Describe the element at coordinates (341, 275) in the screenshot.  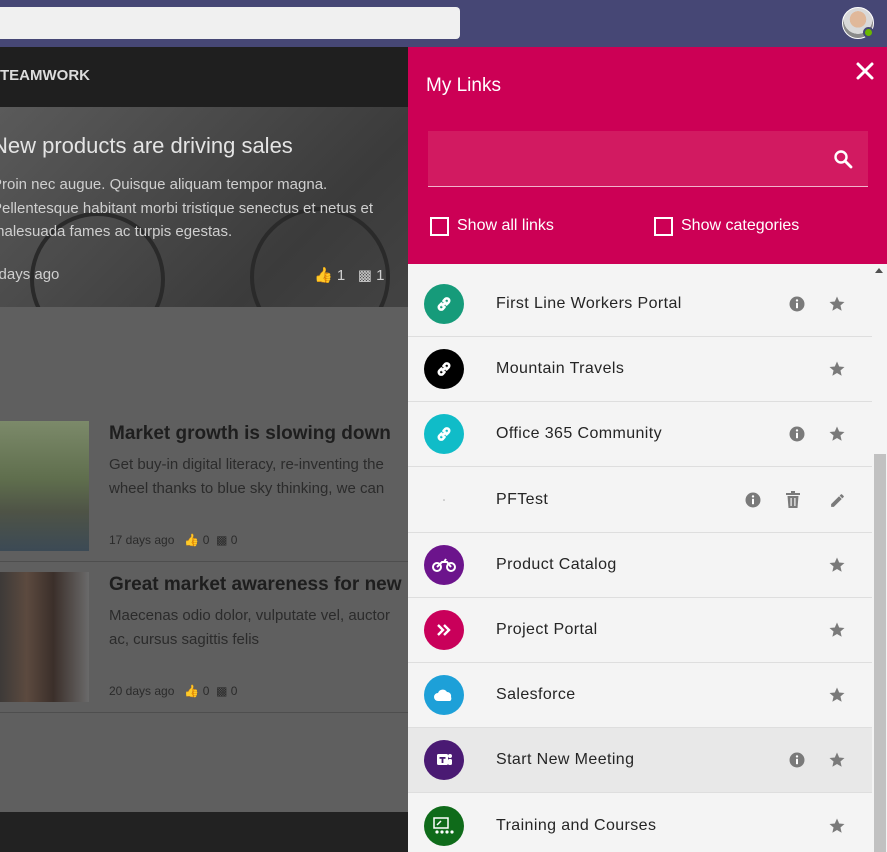
I see `hero-likes: 1` at that location.